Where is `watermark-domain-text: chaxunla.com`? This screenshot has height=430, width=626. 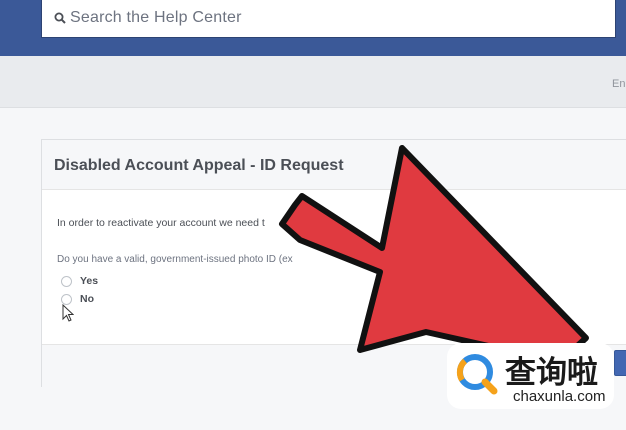 watermark-domain-text: chaxunla.com is located at coordinates (559, 396).